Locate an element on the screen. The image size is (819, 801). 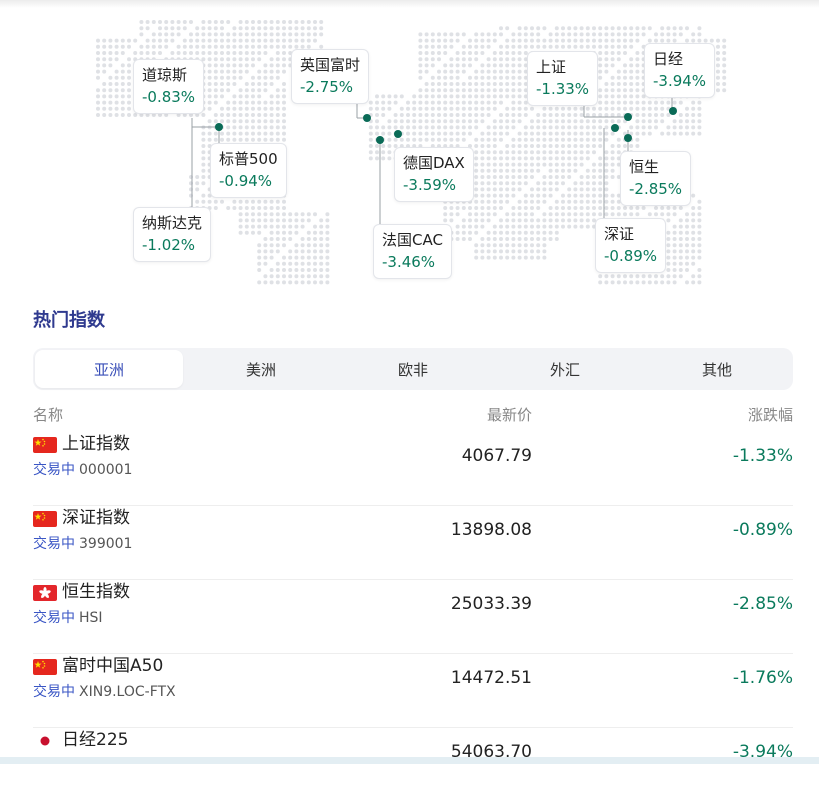
index-meta: 交易中 399001 is located at coordinates (82, 544).